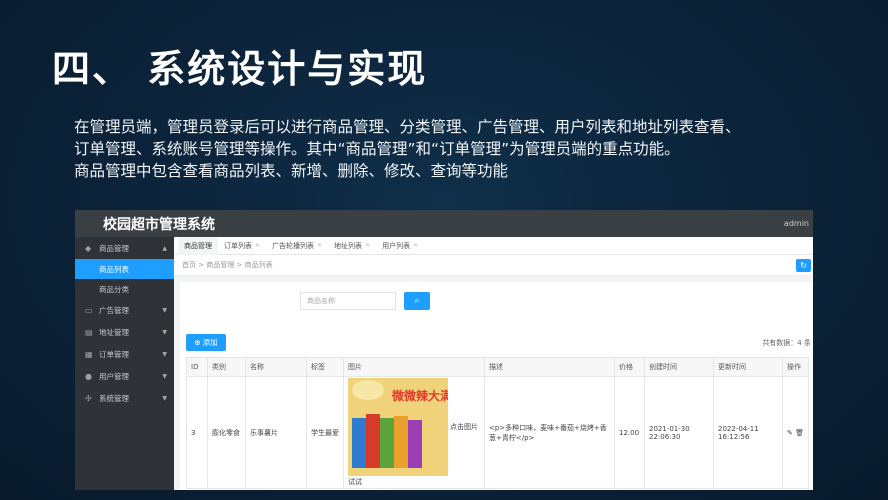  I want to click on column-header: 价格, so click(629, 367).